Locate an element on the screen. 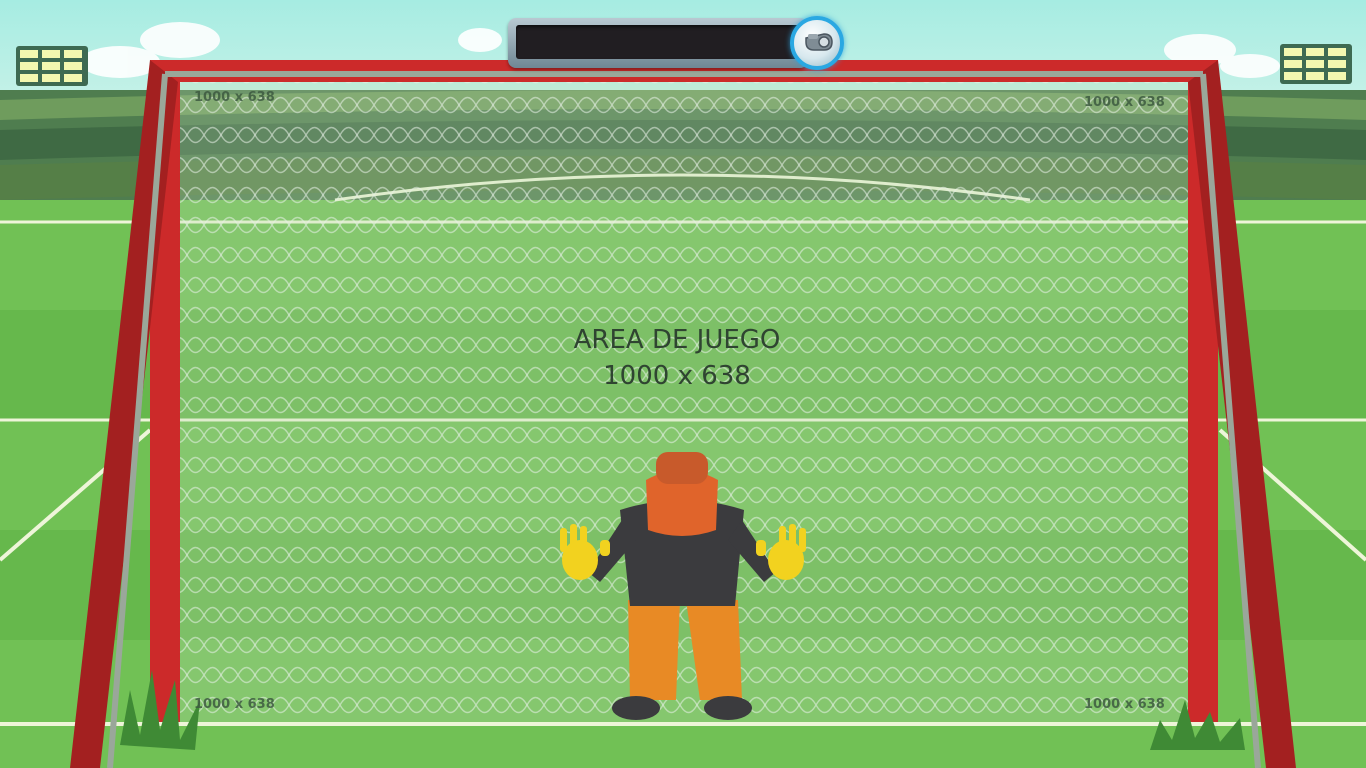 The width and height of the screenshot is (1366, 768). corner-label-top-right: 1000 x 638 is located at coordinates (1124, 102).